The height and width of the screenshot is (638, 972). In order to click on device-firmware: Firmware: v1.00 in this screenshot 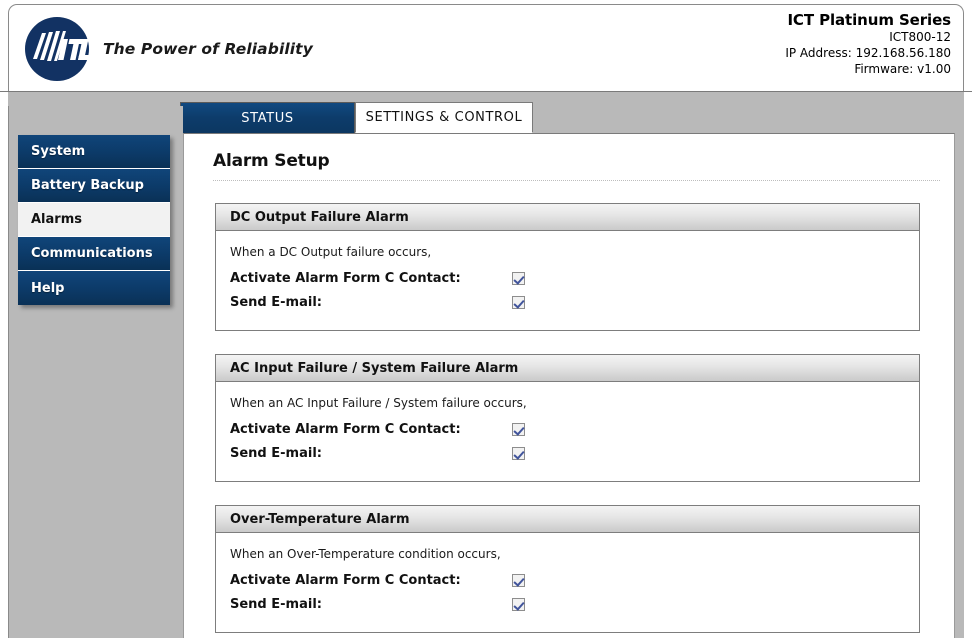, I will do `click(902, 69)`.